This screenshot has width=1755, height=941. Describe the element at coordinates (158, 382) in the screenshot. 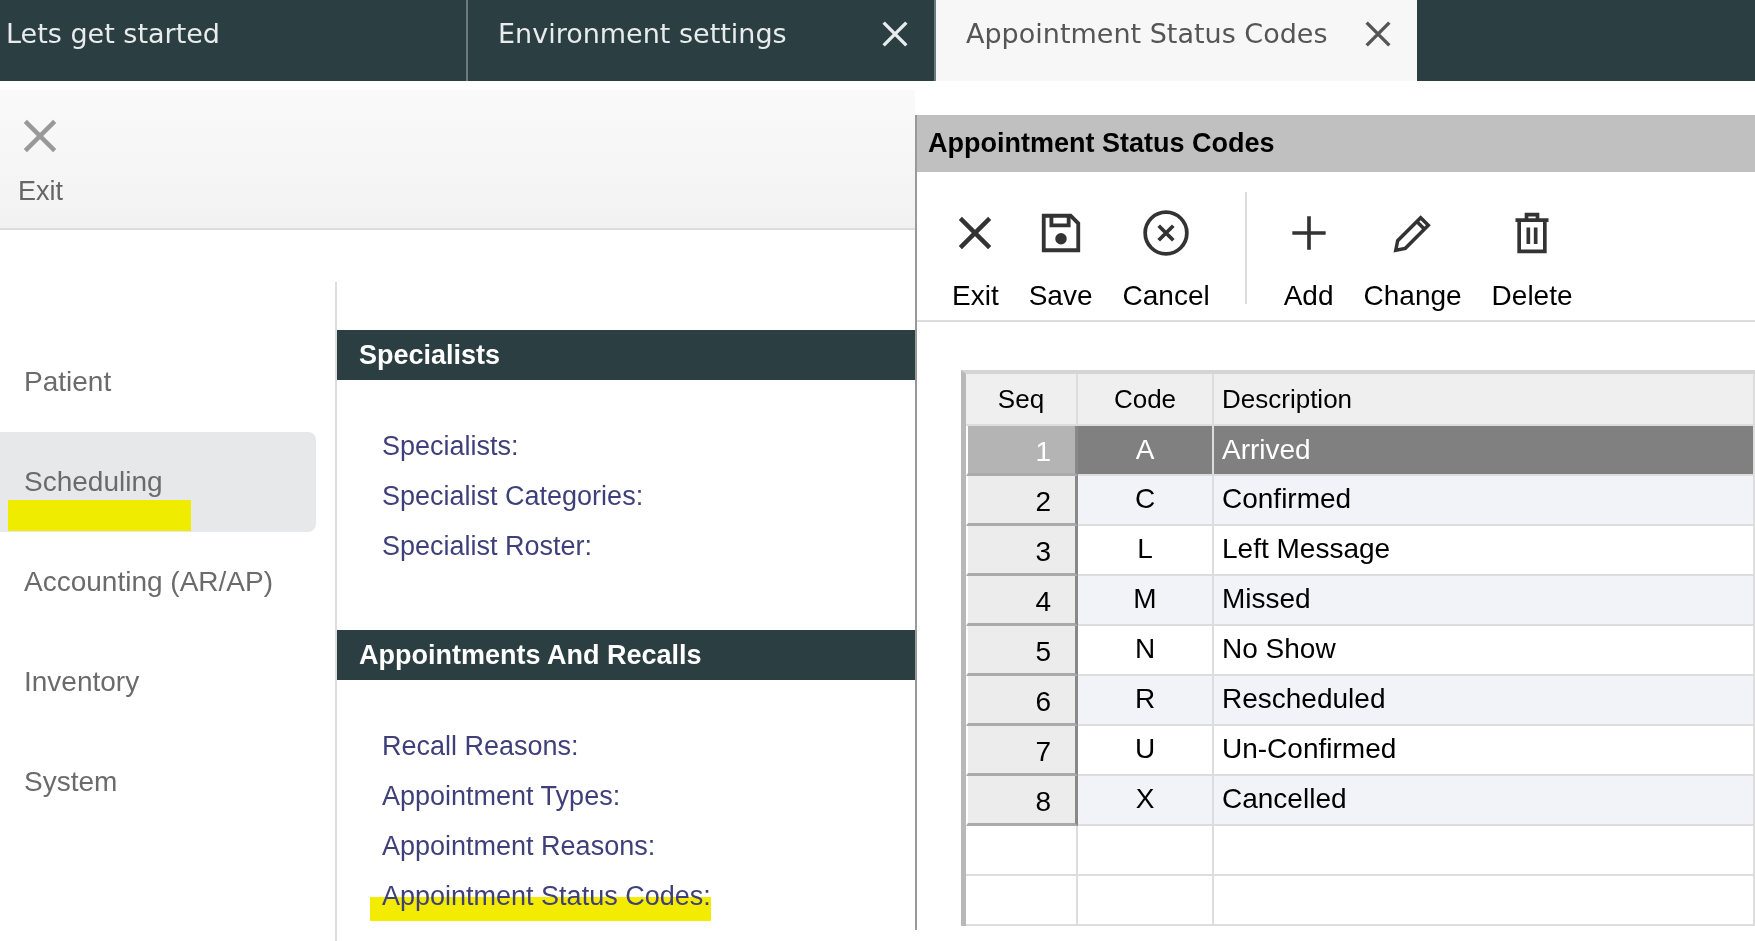

I see `sidebar-item: Patient` at that location.